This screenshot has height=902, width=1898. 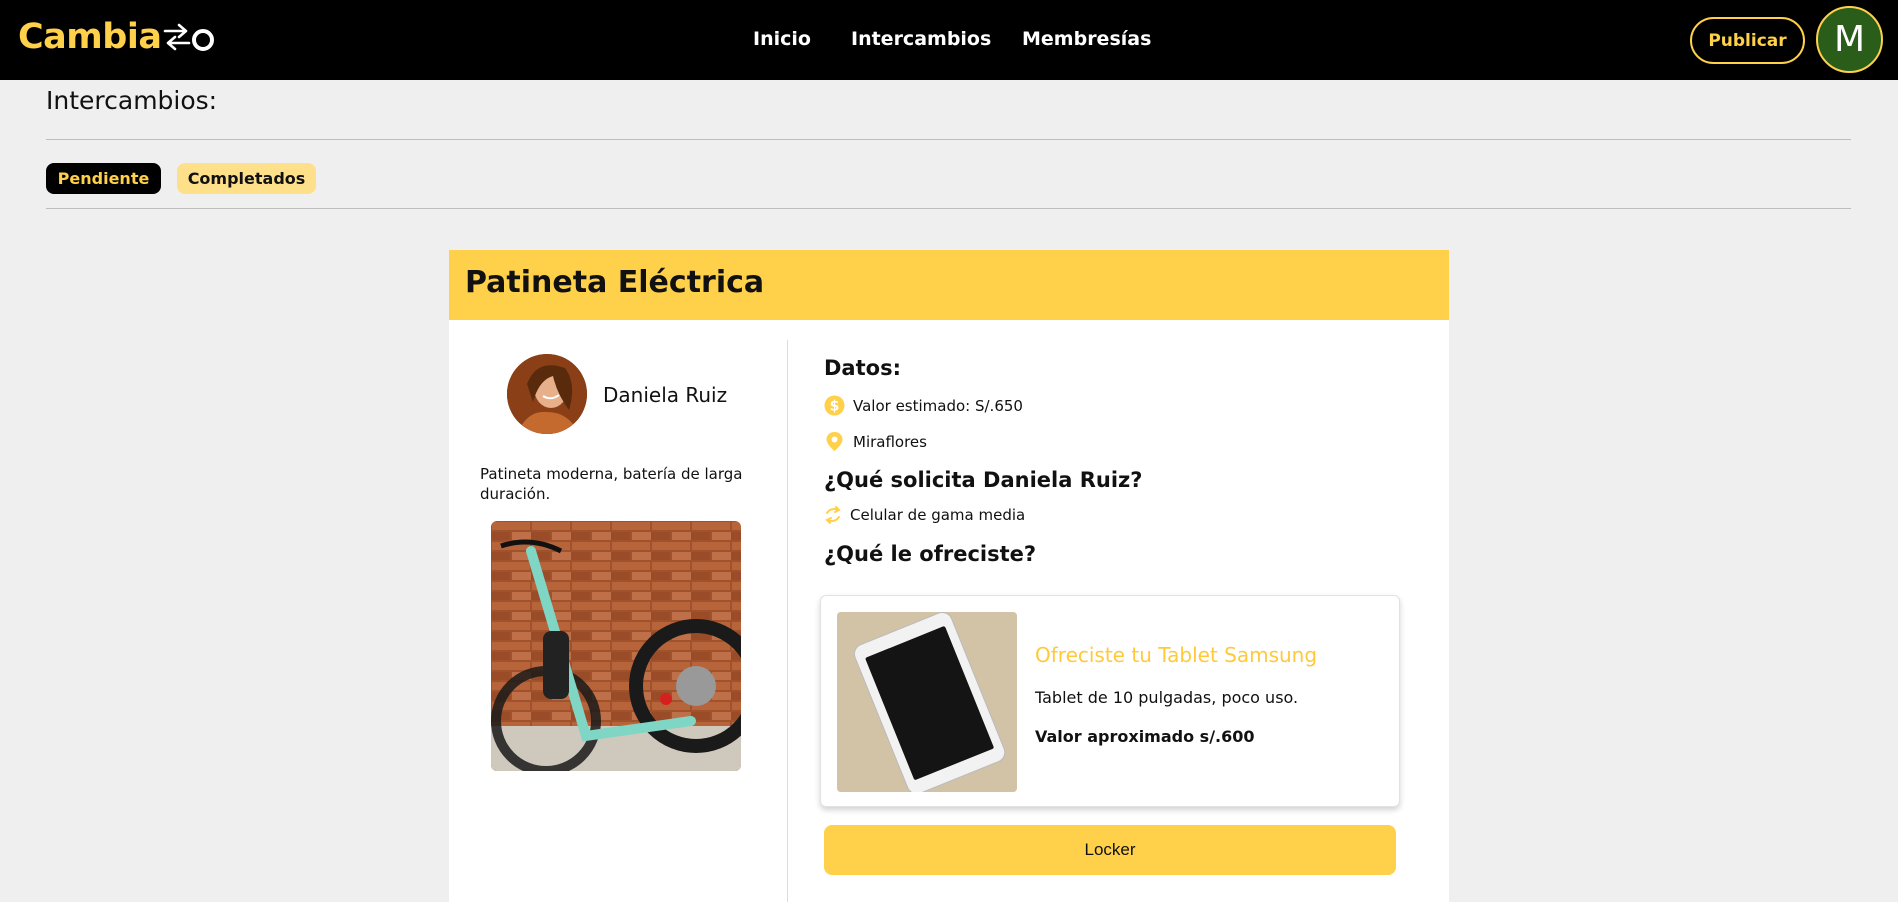 I want to click on offer-title: Ofreciste tu Tablet Samsung, so click(x=1176, y=655).